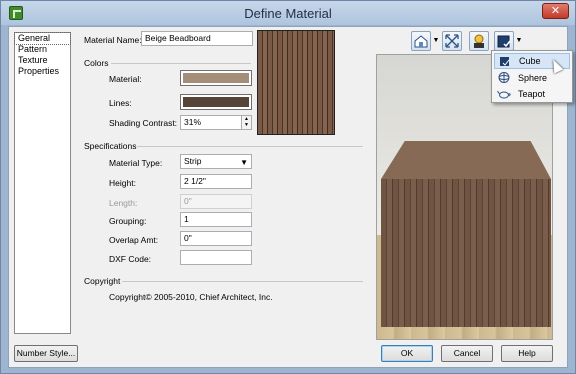 This screenshot has height=374, width=576. Describe the element at coordinates (250, 146) in the screenshot. I see `specifications-divider` at that location.